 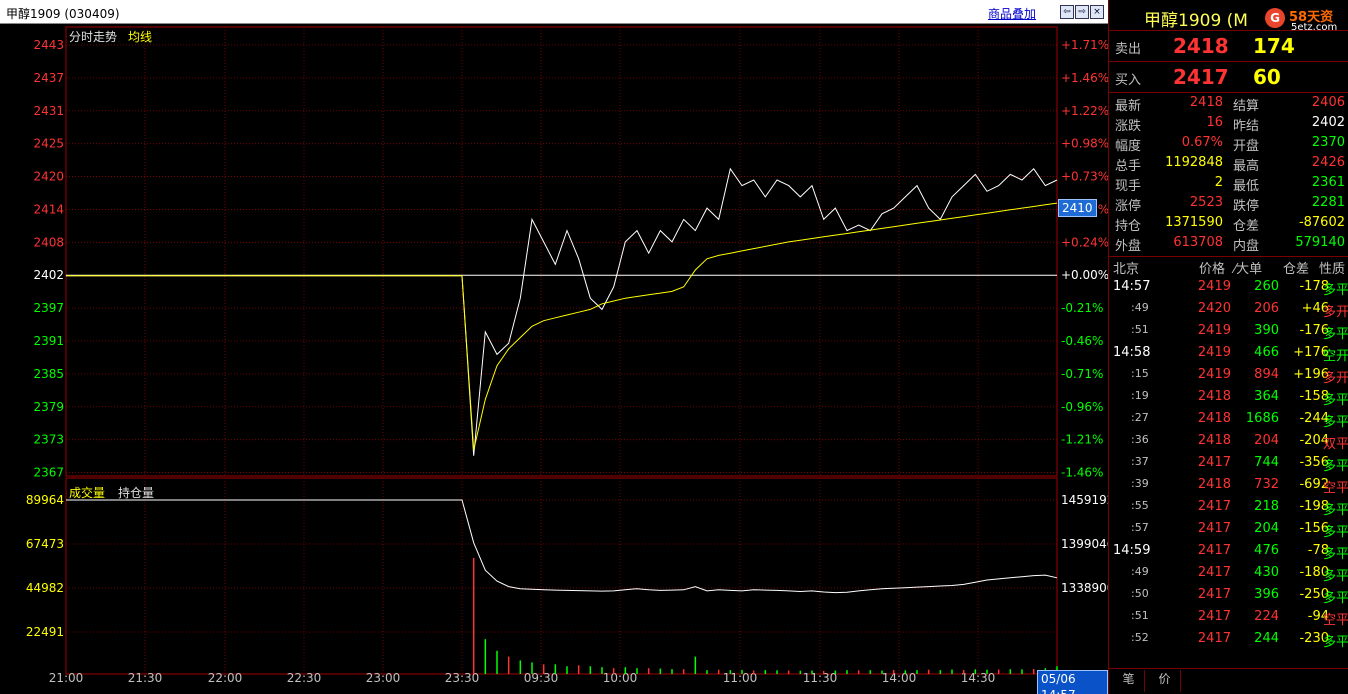 What do you see at coordinates (1140, 417) in the screenshot?
I see `tick-time: :27` at bounding box center [1140, 417].